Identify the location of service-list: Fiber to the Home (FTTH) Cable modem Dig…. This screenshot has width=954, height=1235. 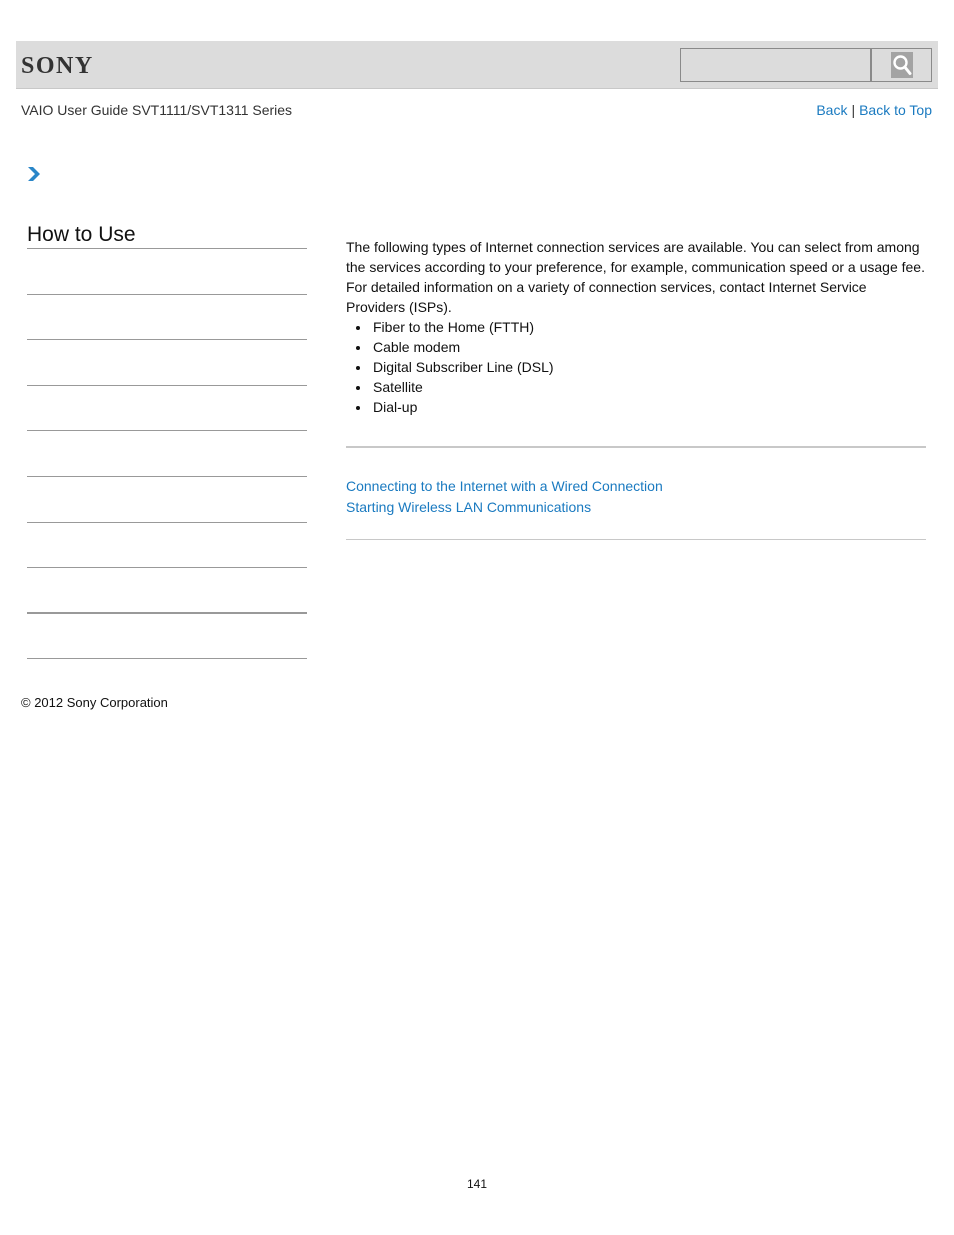
(637, 367).